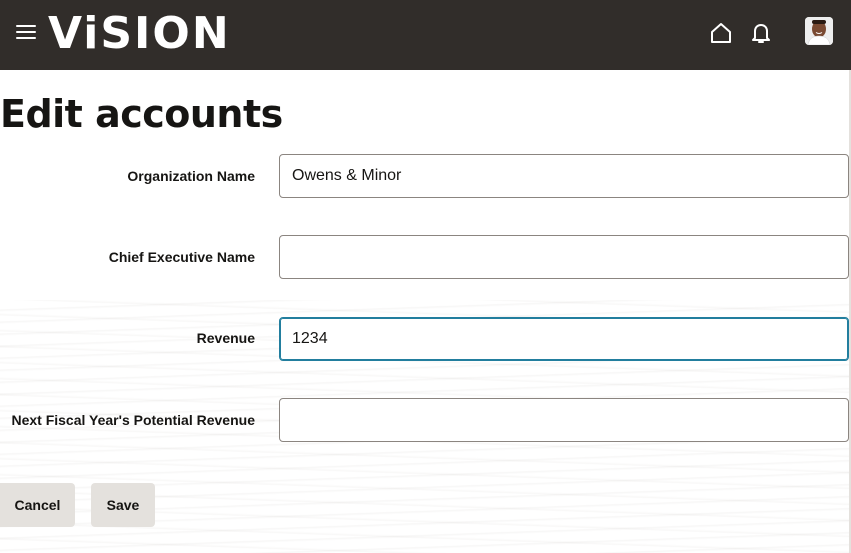  Describe the element at coordinates (564, 176) in the screenshot. I see `organization-name-input` at that location.